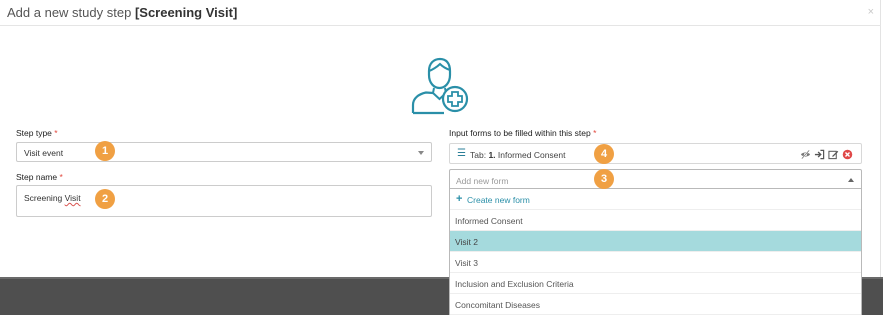 The image size is (883, 315). What do you see at coordinates (655, 241) in the screenshot?
I see `dropdown-option-selected: Visit 2` at bounding box center [655, 241].